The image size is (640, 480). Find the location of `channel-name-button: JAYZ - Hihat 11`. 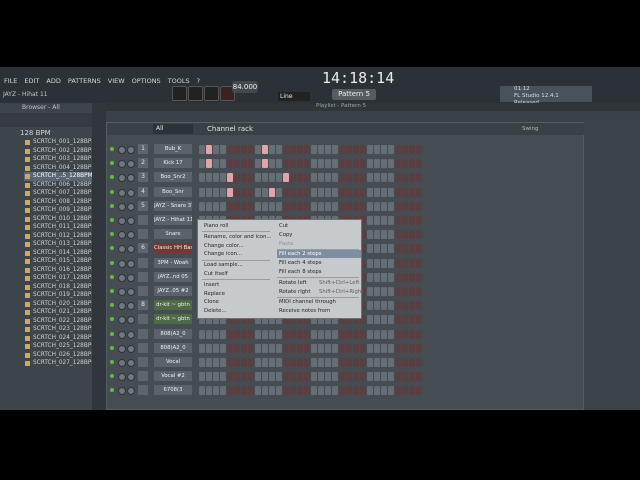

channel-name-button: JAYZ - Hihat 11 is located at coordinates (173, 220).